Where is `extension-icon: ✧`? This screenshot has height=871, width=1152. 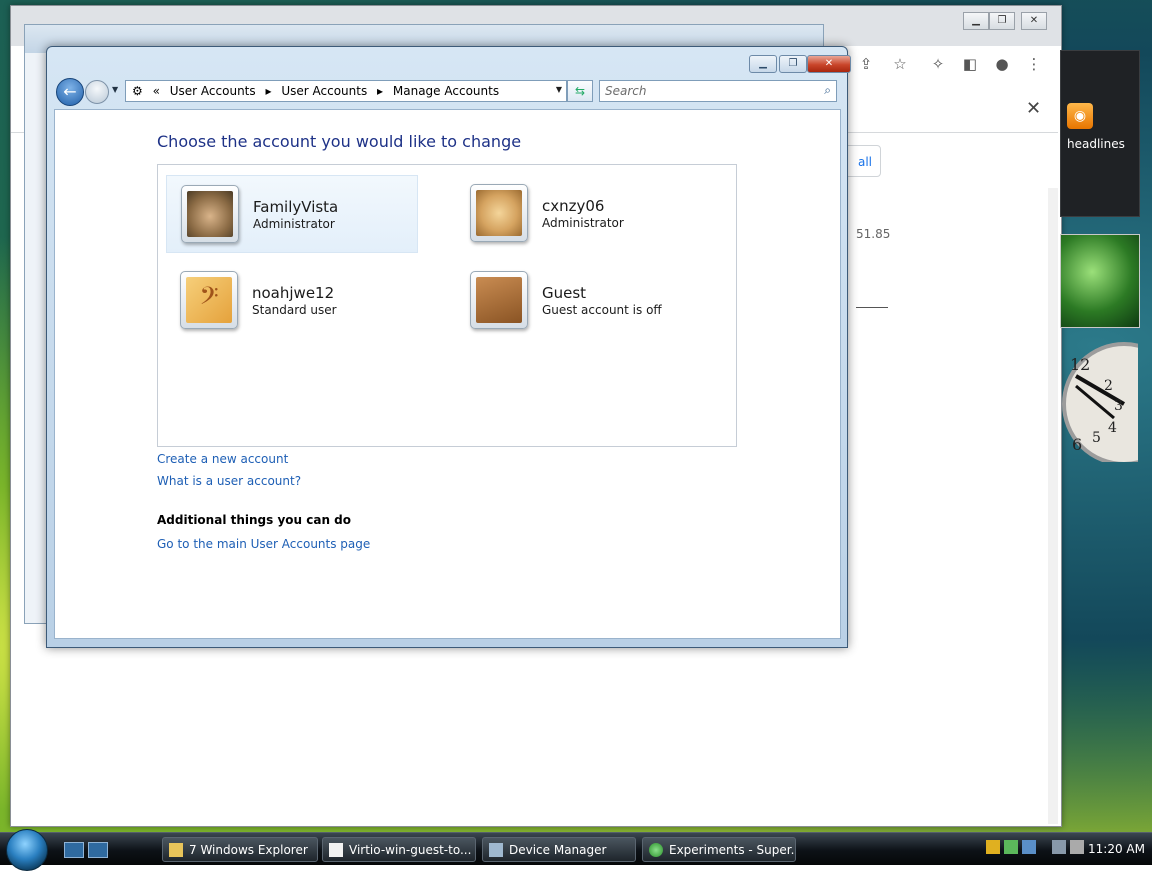 extension-icon: ✧ is located at coordinates (938, 64).